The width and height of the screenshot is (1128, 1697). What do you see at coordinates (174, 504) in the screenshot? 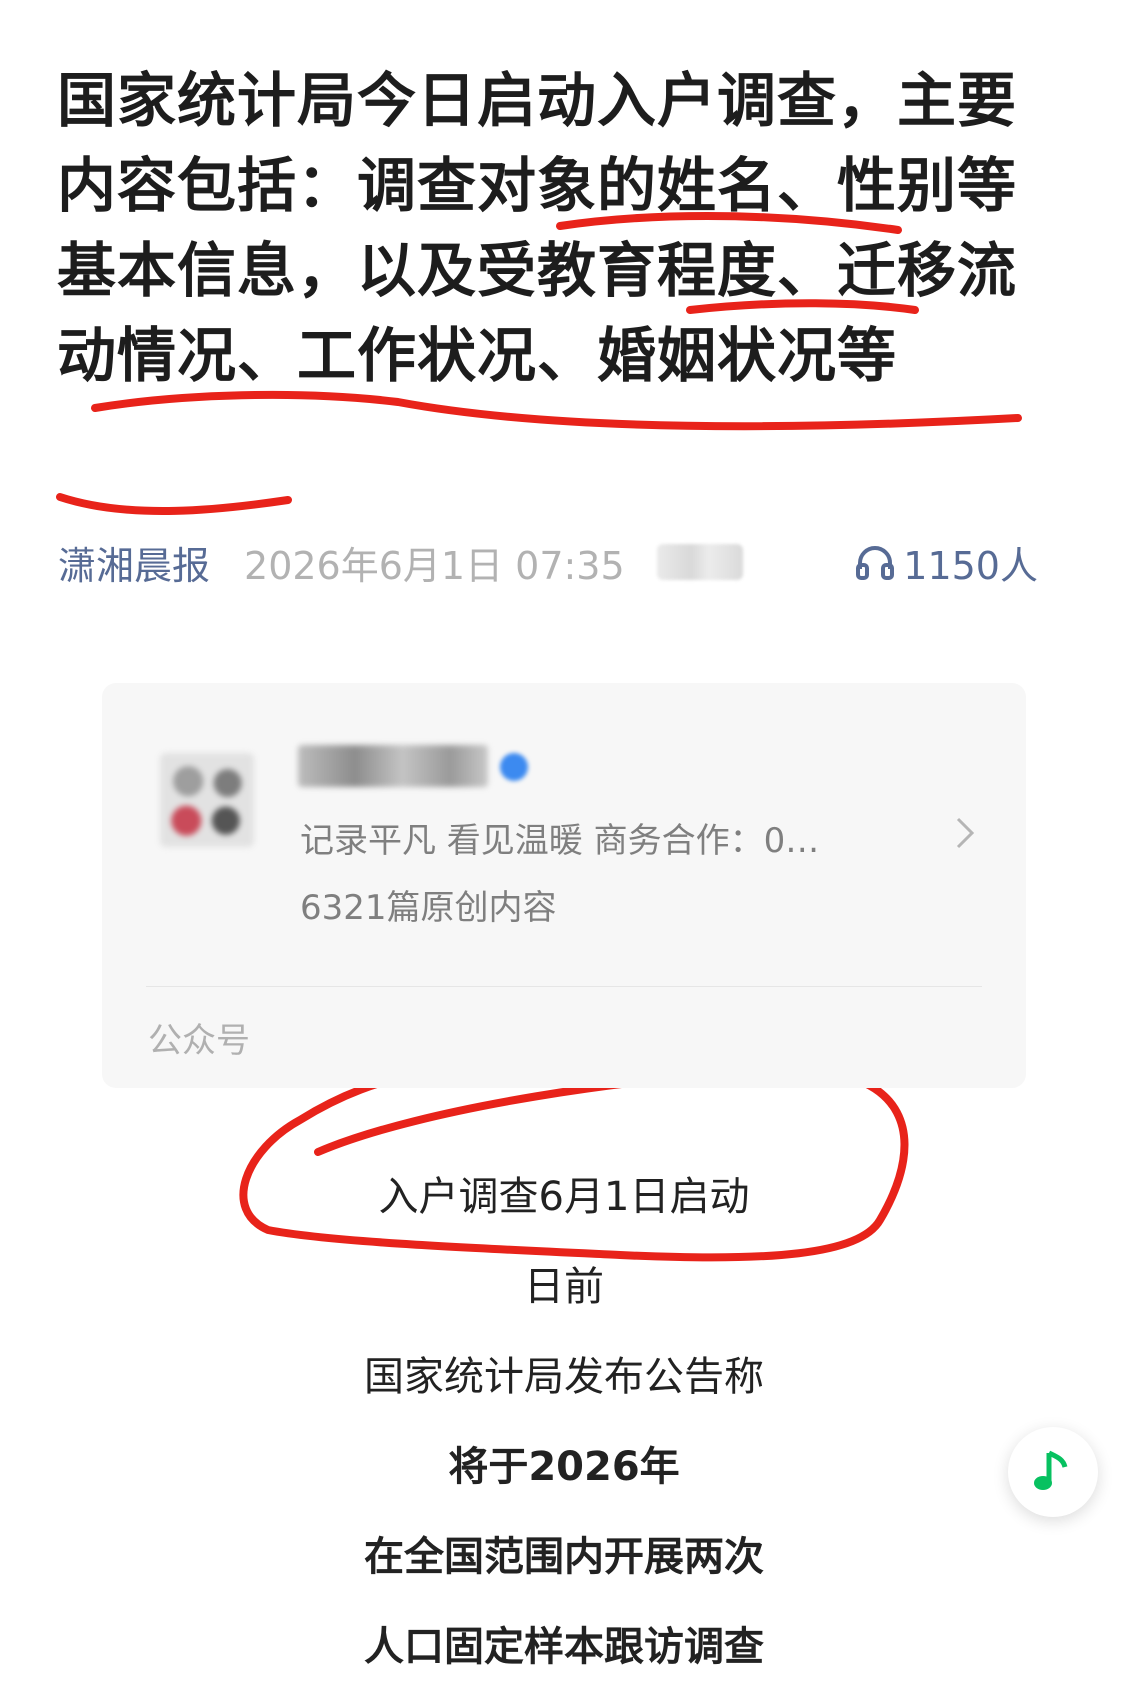
I see `underline-marital` at bounding box center [174, 504].